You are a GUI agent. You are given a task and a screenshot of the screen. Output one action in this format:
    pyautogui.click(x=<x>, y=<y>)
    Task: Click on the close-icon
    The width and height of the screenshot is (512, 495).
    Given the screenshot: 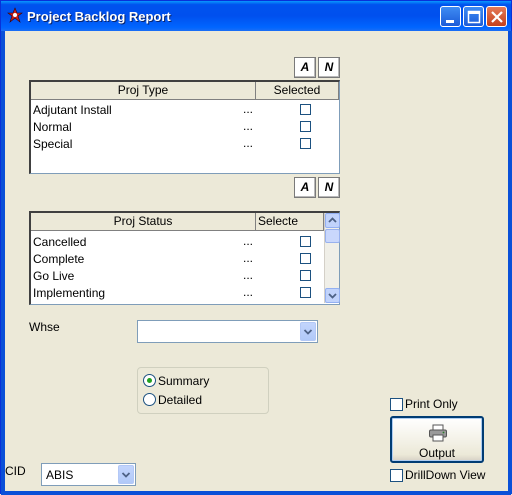 What is the action you would take?
    pyautogui.click(x=497, y=17)
    